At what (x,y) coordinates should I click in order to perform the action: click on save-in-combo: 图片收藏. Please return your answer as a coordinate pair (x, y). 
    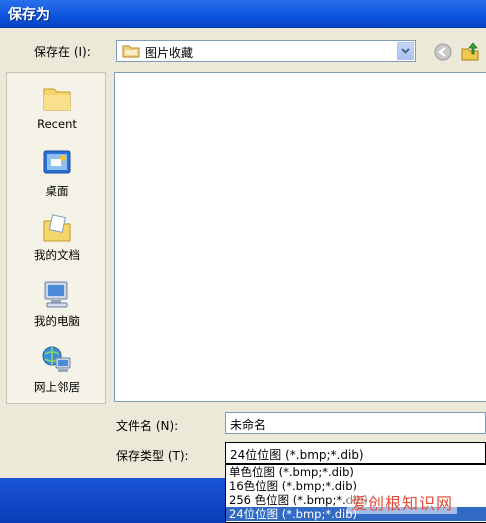
    Looking at the image, I should click on (266, 51).